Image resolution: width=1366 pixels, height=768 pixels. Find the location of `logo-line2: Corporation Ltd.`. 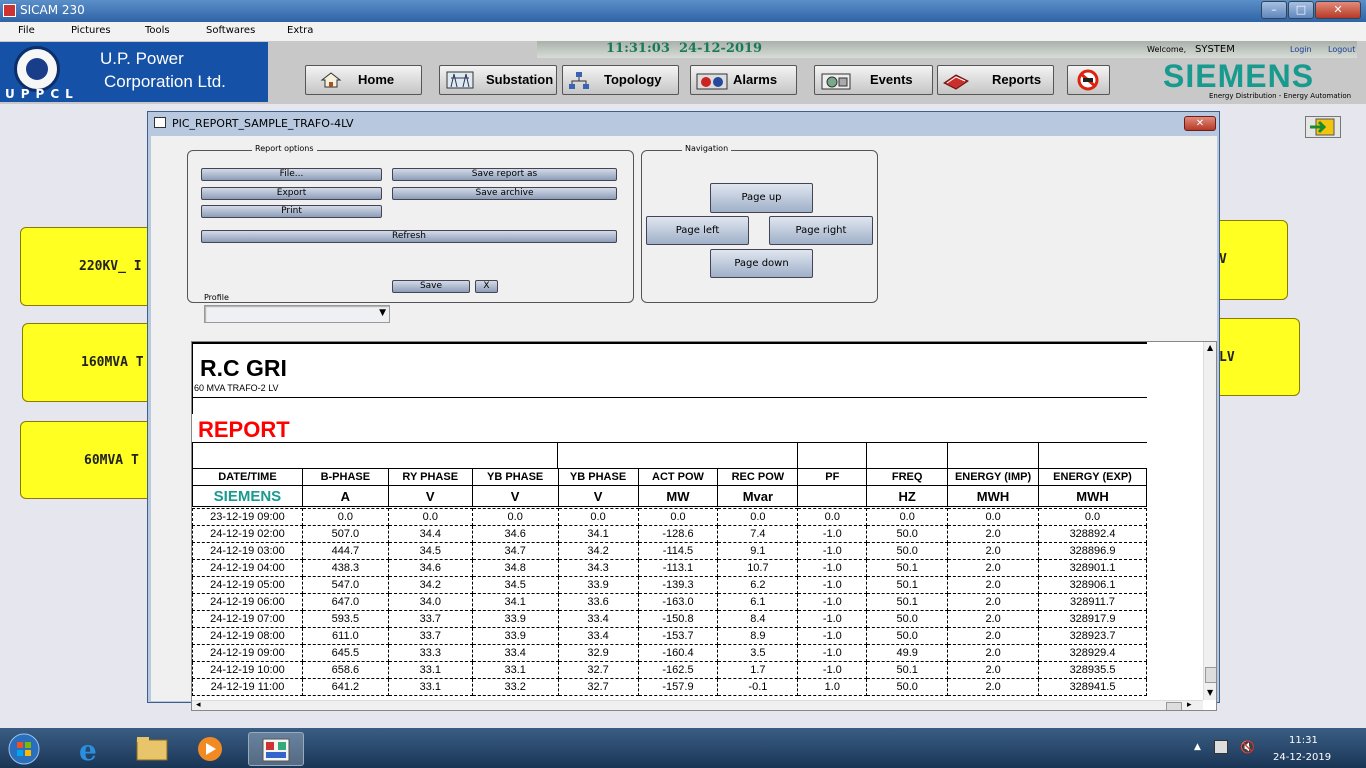

logo-line2: Corporation Ltd. is located at coordinates (165, 81).